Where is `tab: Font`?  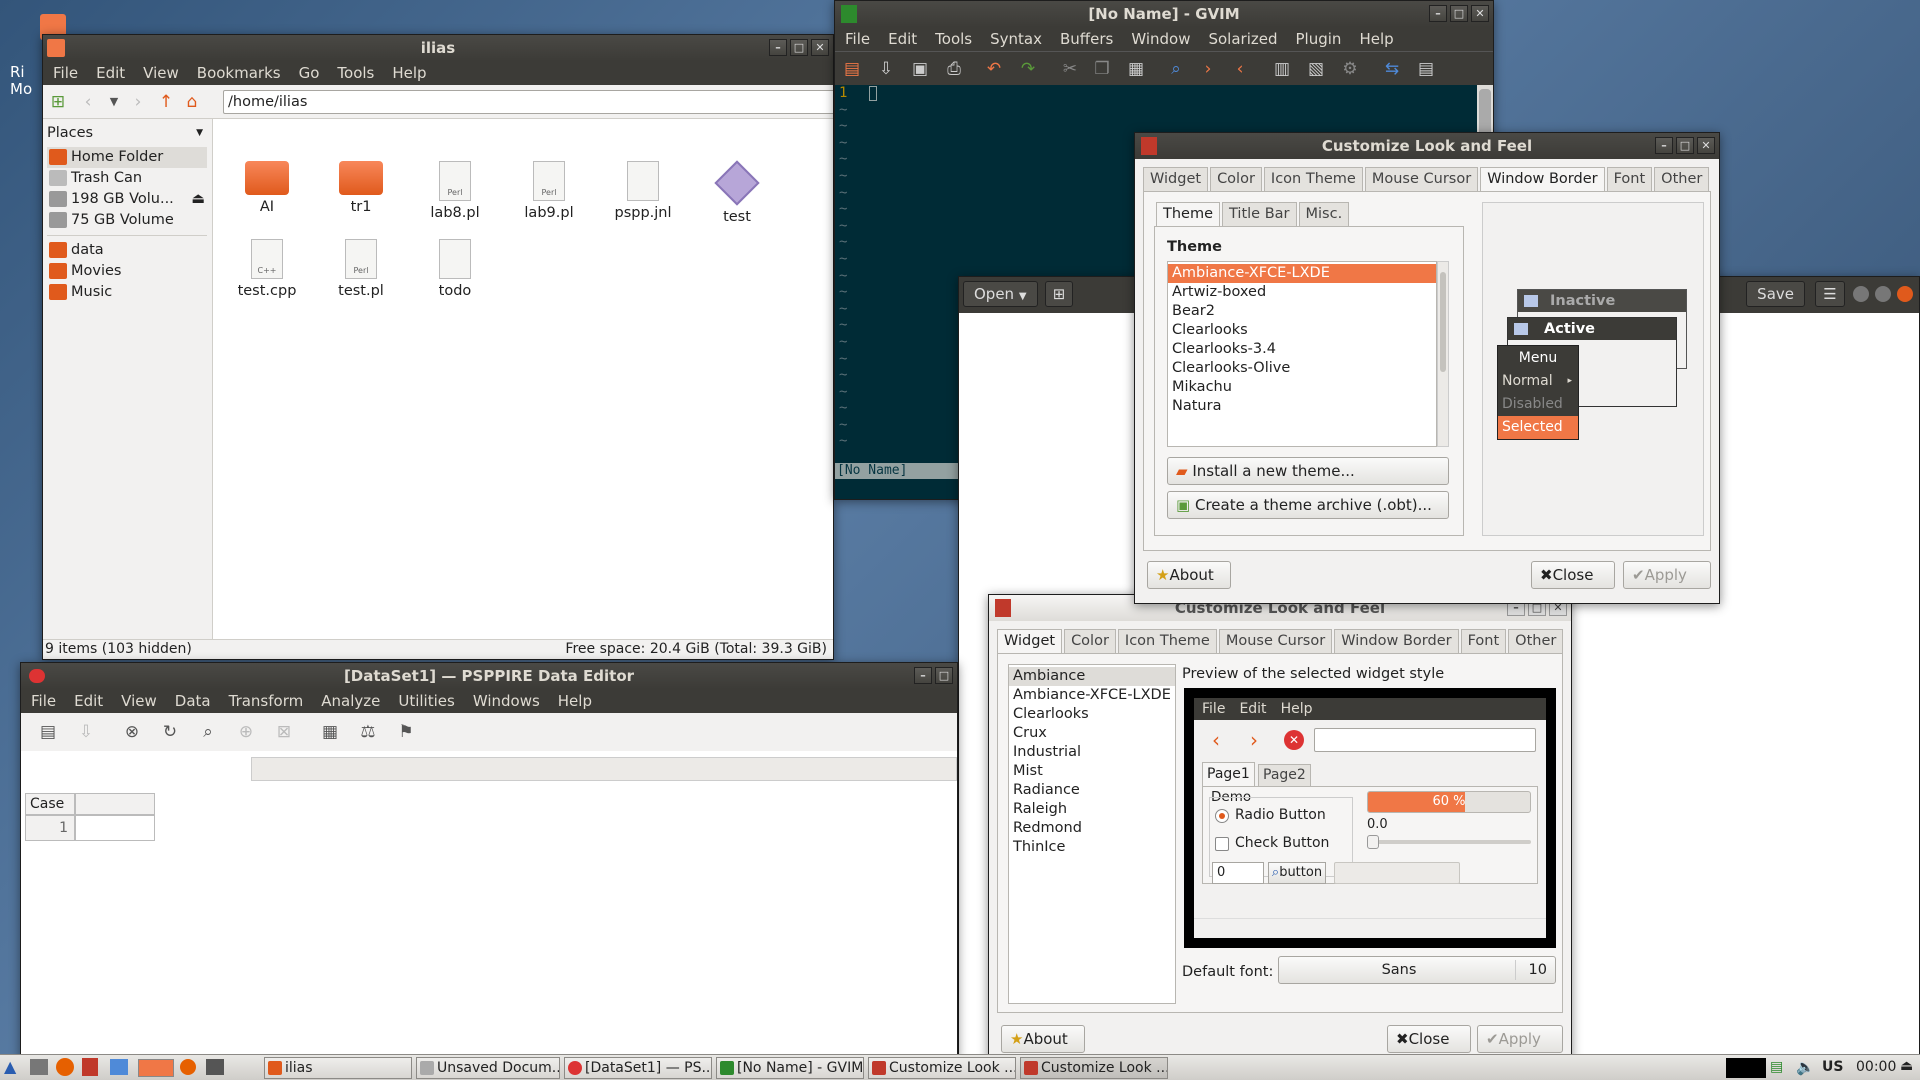
tab: Font is located at coordinates (1483, 641).